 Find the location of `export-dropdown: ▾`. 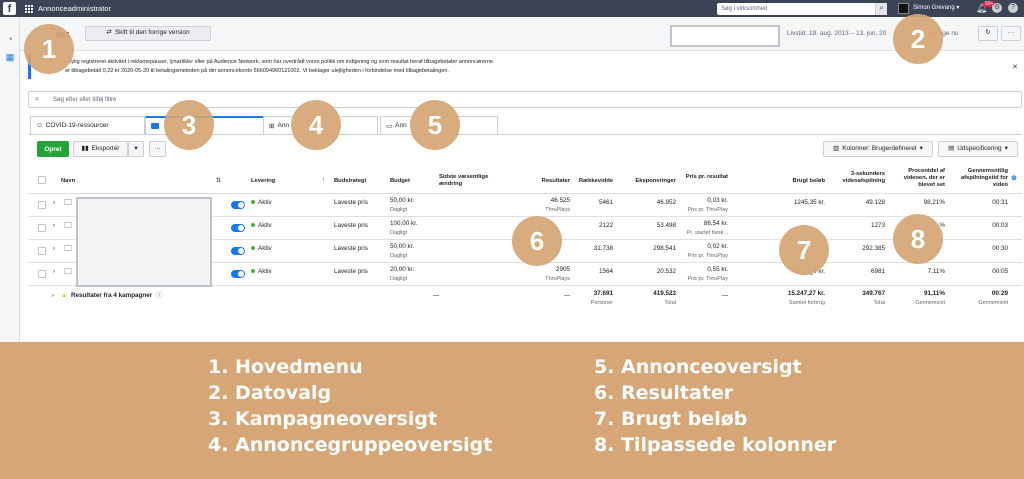

export-dropdown: ▾ is located at coordinates (136, 149).